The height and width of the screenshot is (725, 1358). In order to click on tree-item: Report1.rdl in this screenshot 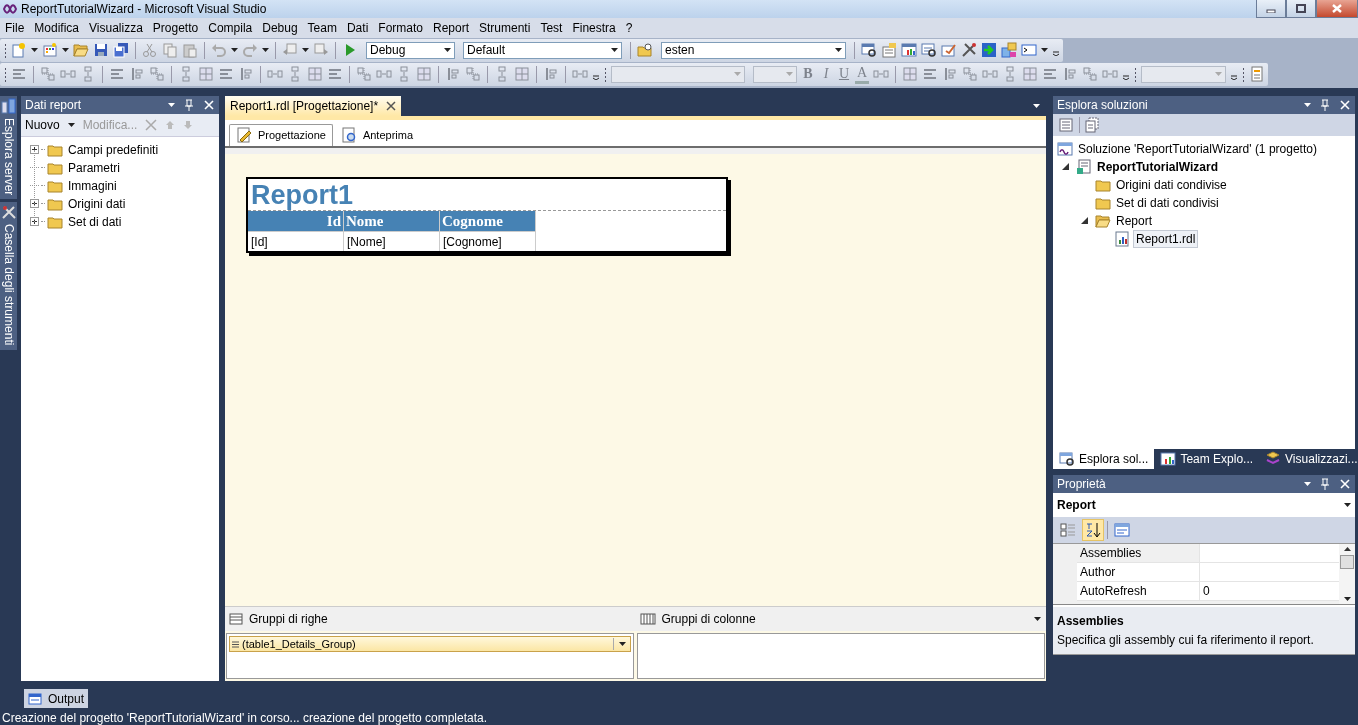, I will do `click(1166, 238)`.